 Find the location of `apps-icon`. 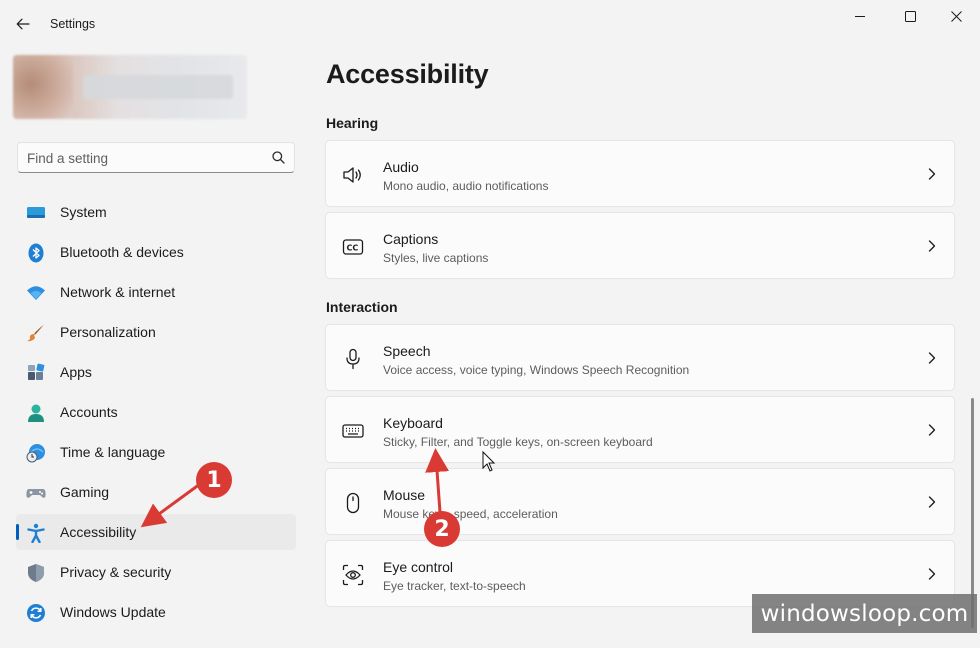

apps-icon is located at coordinates (36, 371).